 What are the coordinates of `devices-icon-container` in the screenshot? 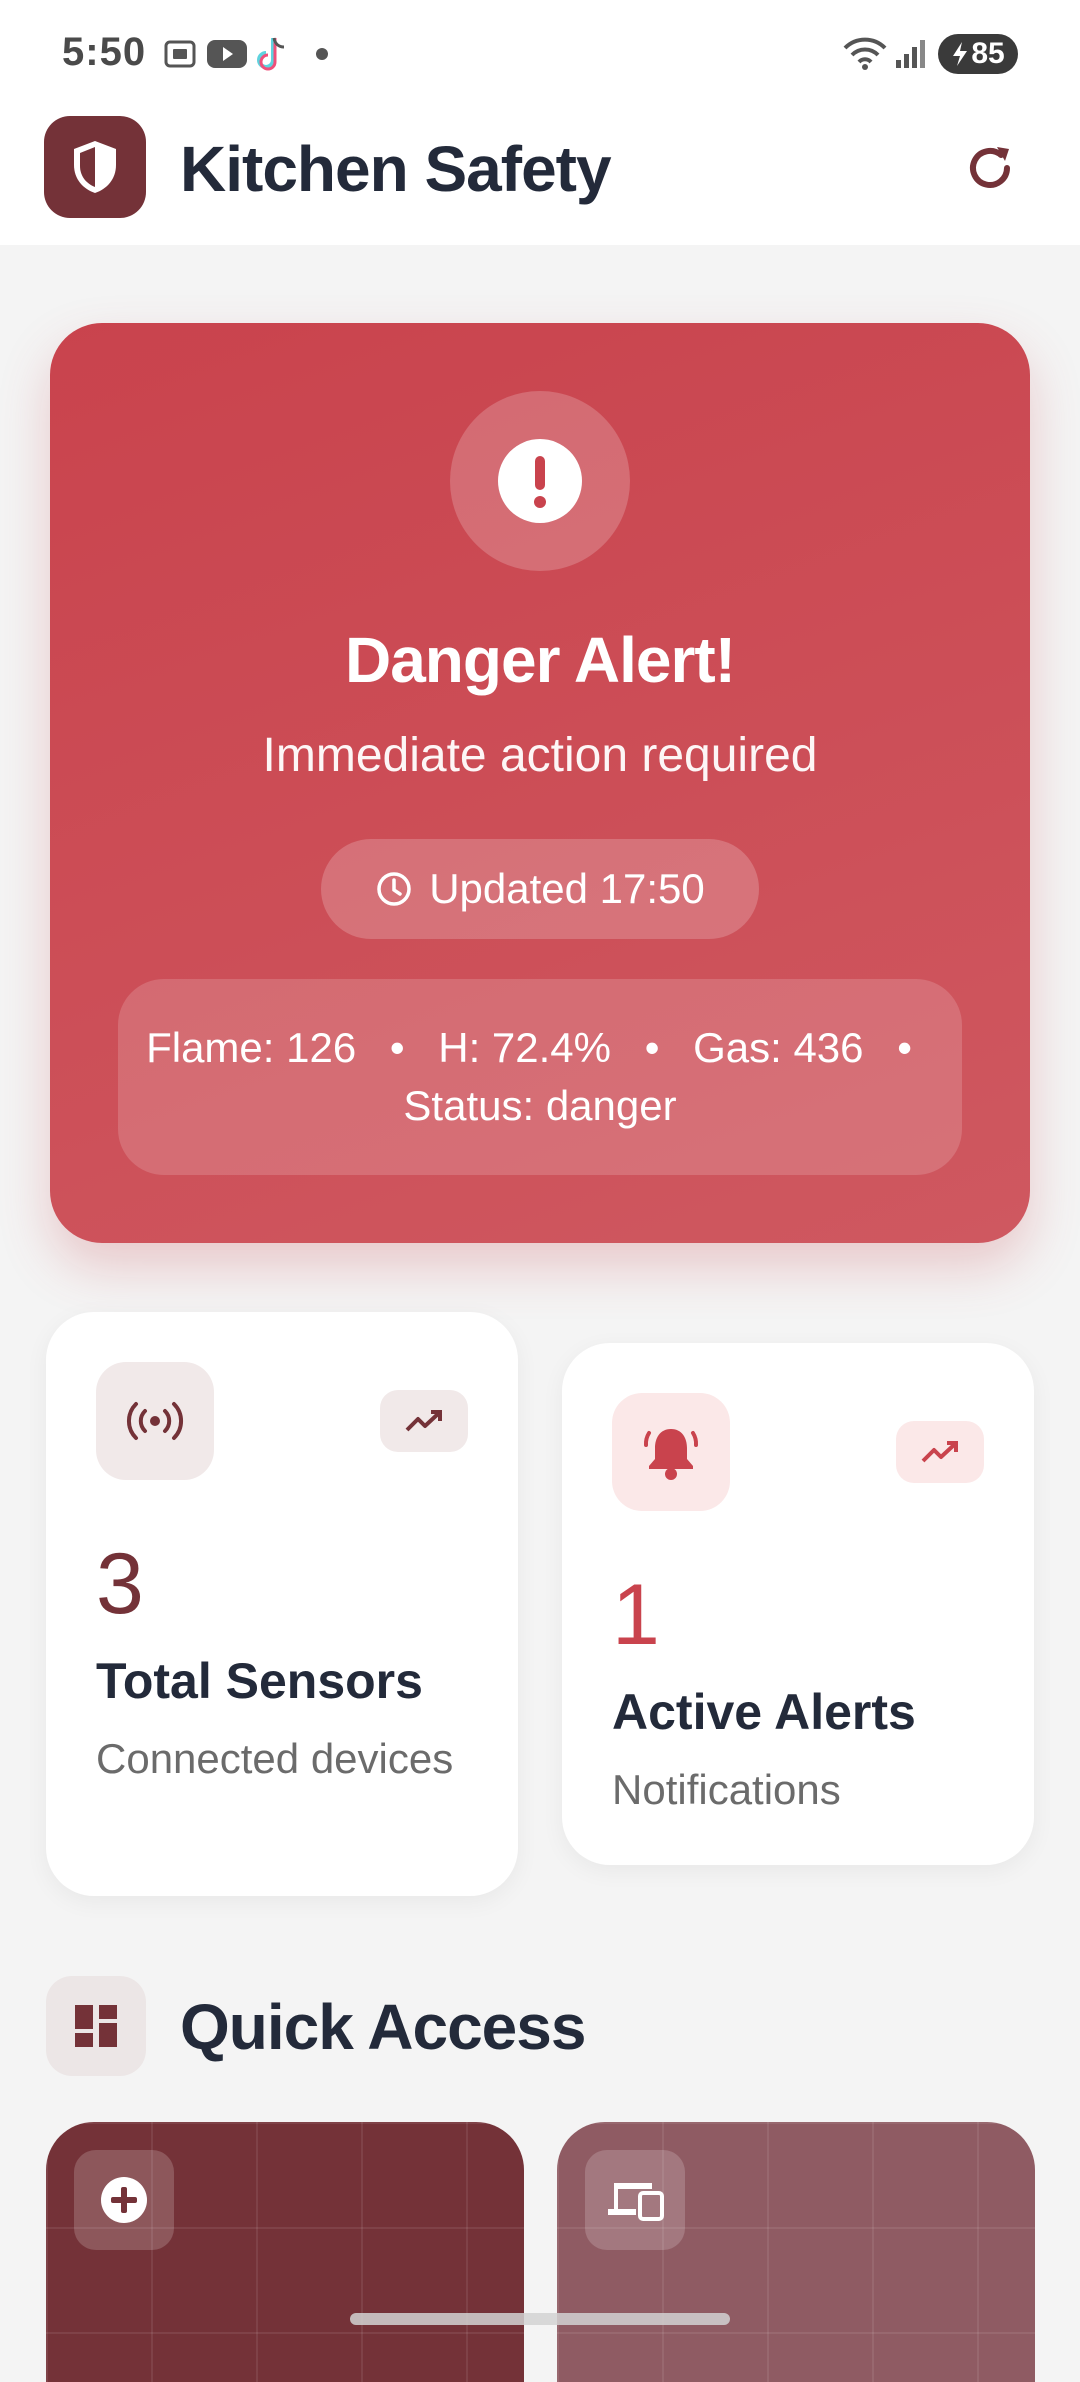 It's located at (635, 2200).